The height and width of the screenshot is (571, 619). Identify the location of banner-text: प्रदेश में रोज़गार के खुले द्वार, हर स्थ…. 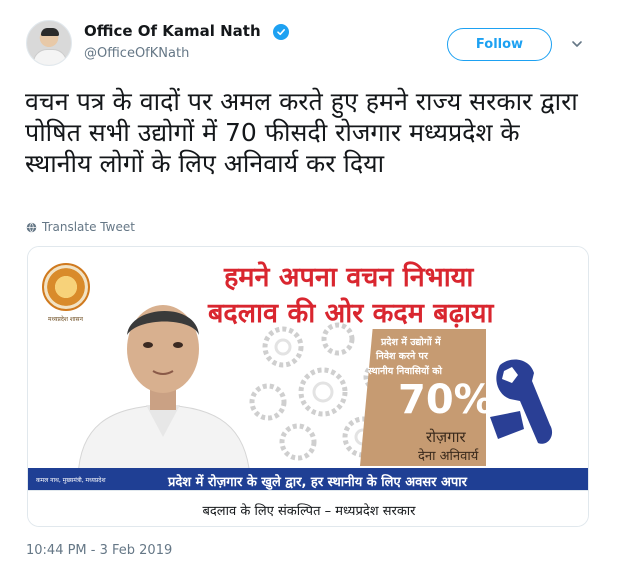
(317, 482).